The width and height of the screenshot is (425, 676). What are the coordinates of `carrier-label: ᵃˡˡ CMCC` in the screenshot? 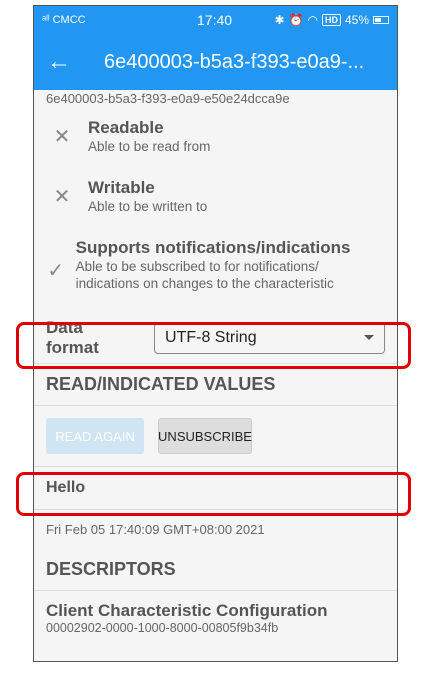 It's located at (64, 20).